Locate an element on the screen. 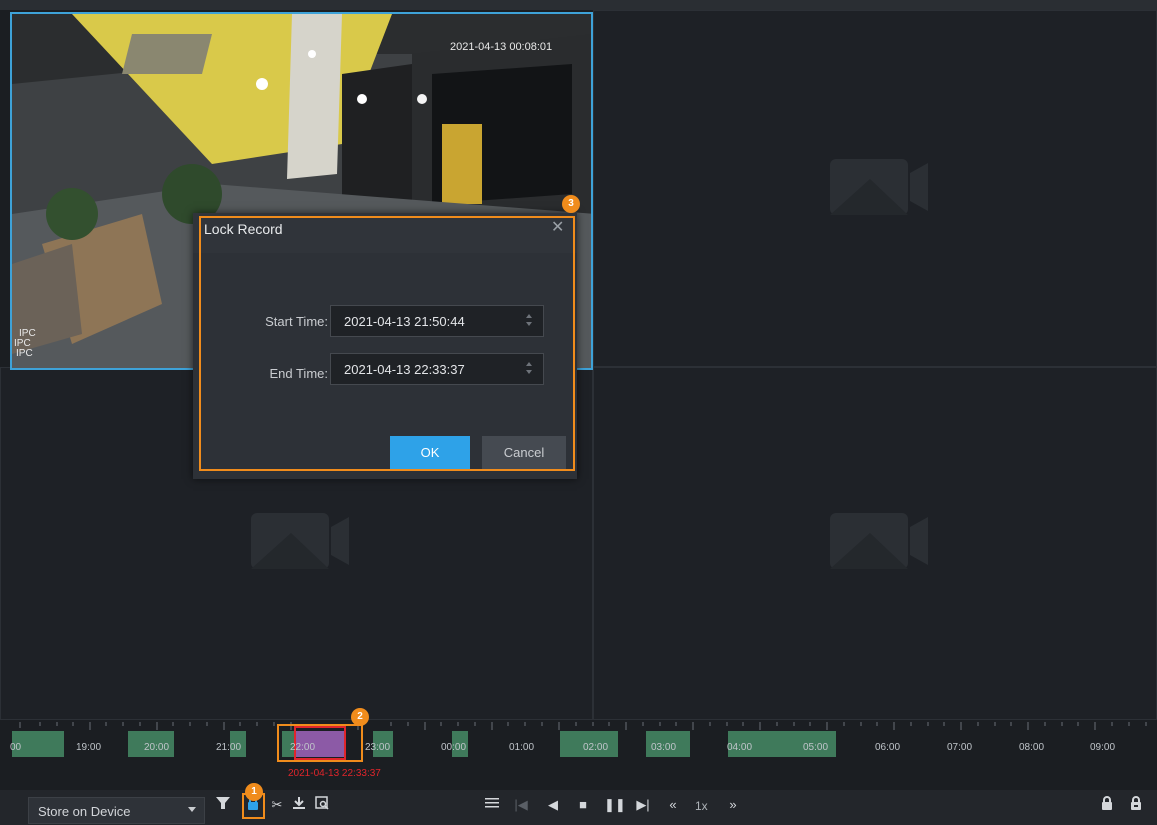 The height and width of the screenshot is (825, 1157). timeline-label: 00:00 is located at coordinates (454, 747).